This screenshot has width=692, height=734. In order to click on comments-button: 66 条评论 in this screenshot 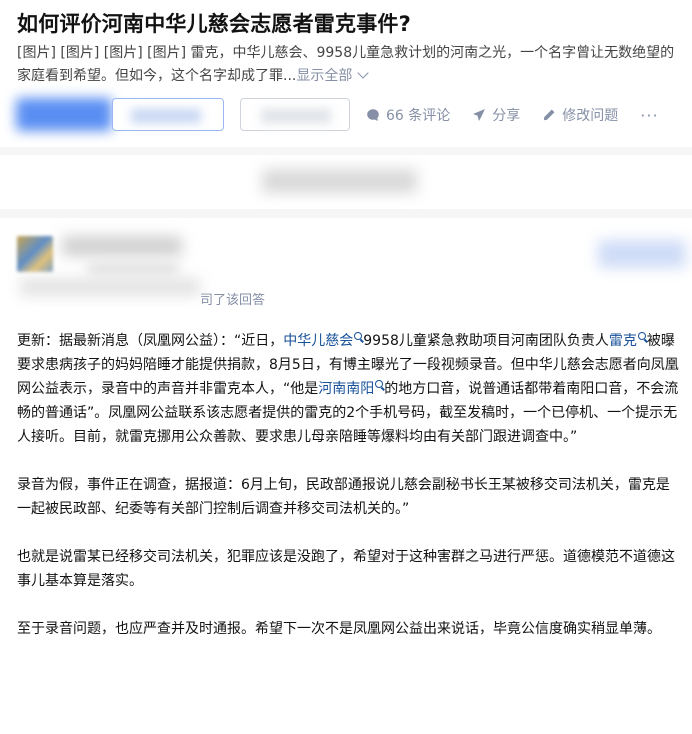, I will do `click(408, 115)`.